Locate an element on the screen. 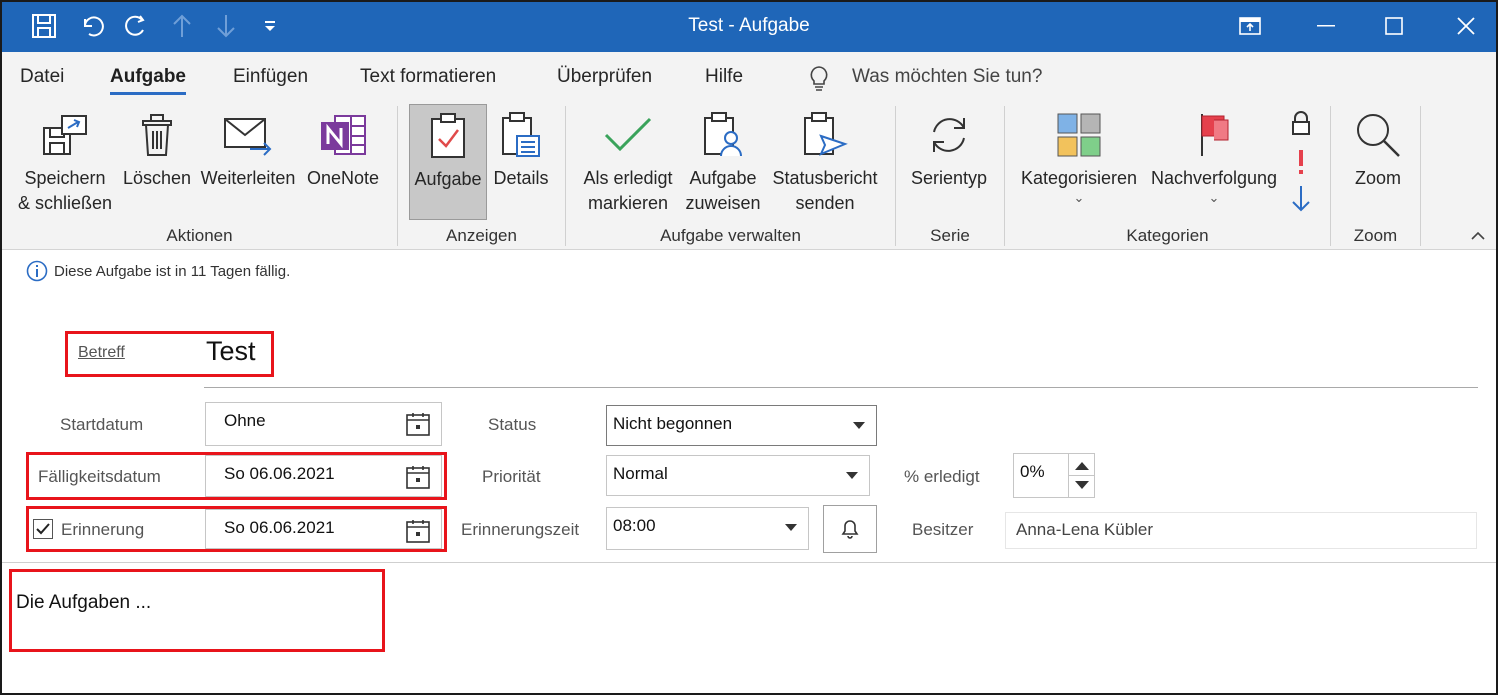 The height and width of the screenshot is (695, 1498). minimize-icon is located at coordinates (1326, 26).